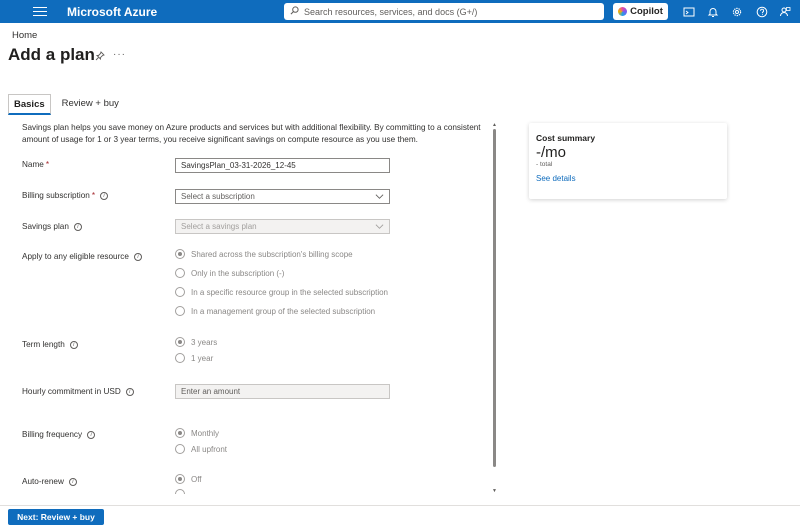  What do you see at coordinates (75, 256) in the screenshot?
I see `apply-label: Apply to any eligible resource` at bounding box center [75, 256].